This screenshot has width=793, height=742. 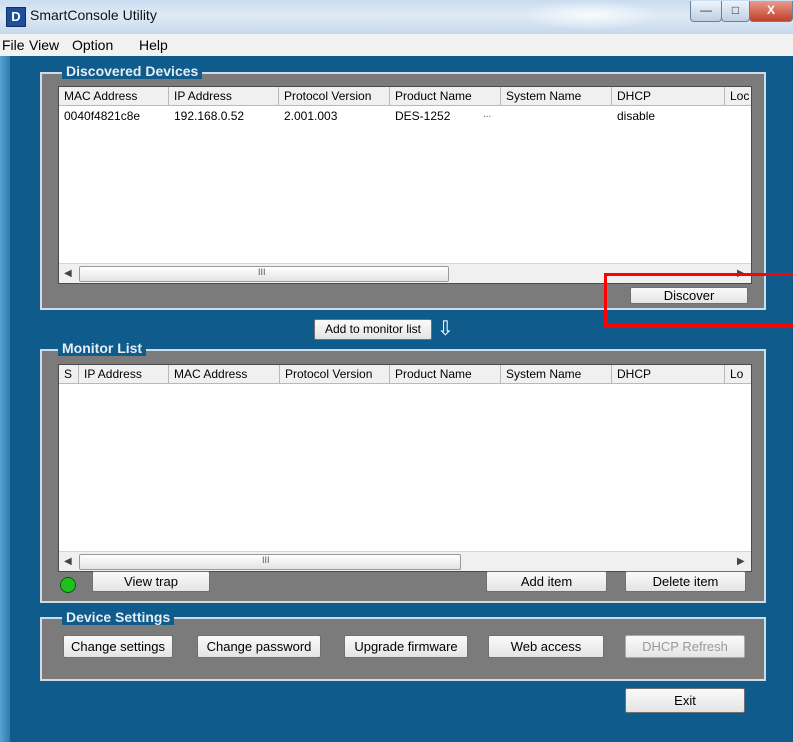 What do you see at coordinates (396, 17) in the screenshot?
I see `title-bar: D SmartConsole Utility — □ X` at bounding box center [396, 17].